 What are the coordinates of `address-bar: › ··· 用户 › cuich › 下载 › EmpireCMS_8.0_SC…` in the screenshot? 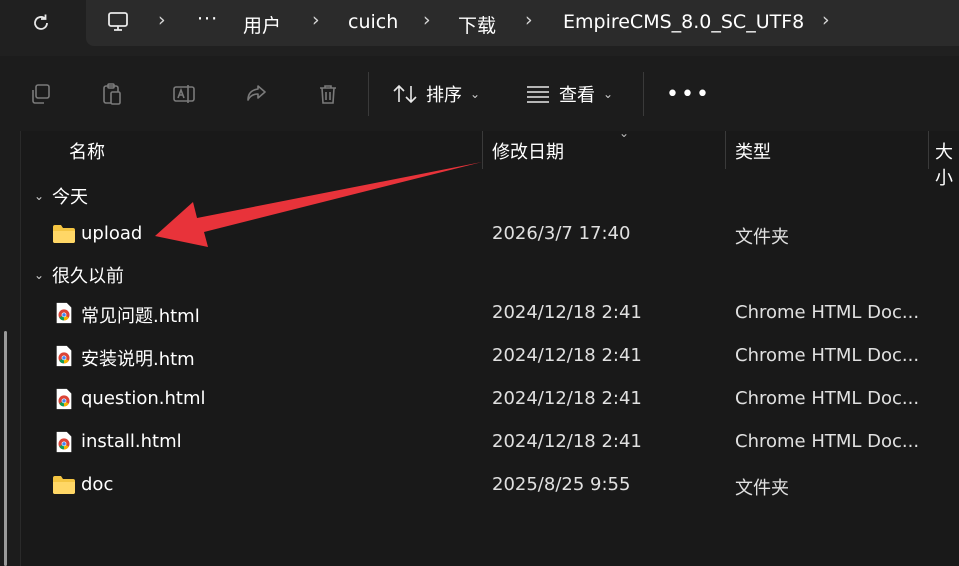 It's located at (522, 23).